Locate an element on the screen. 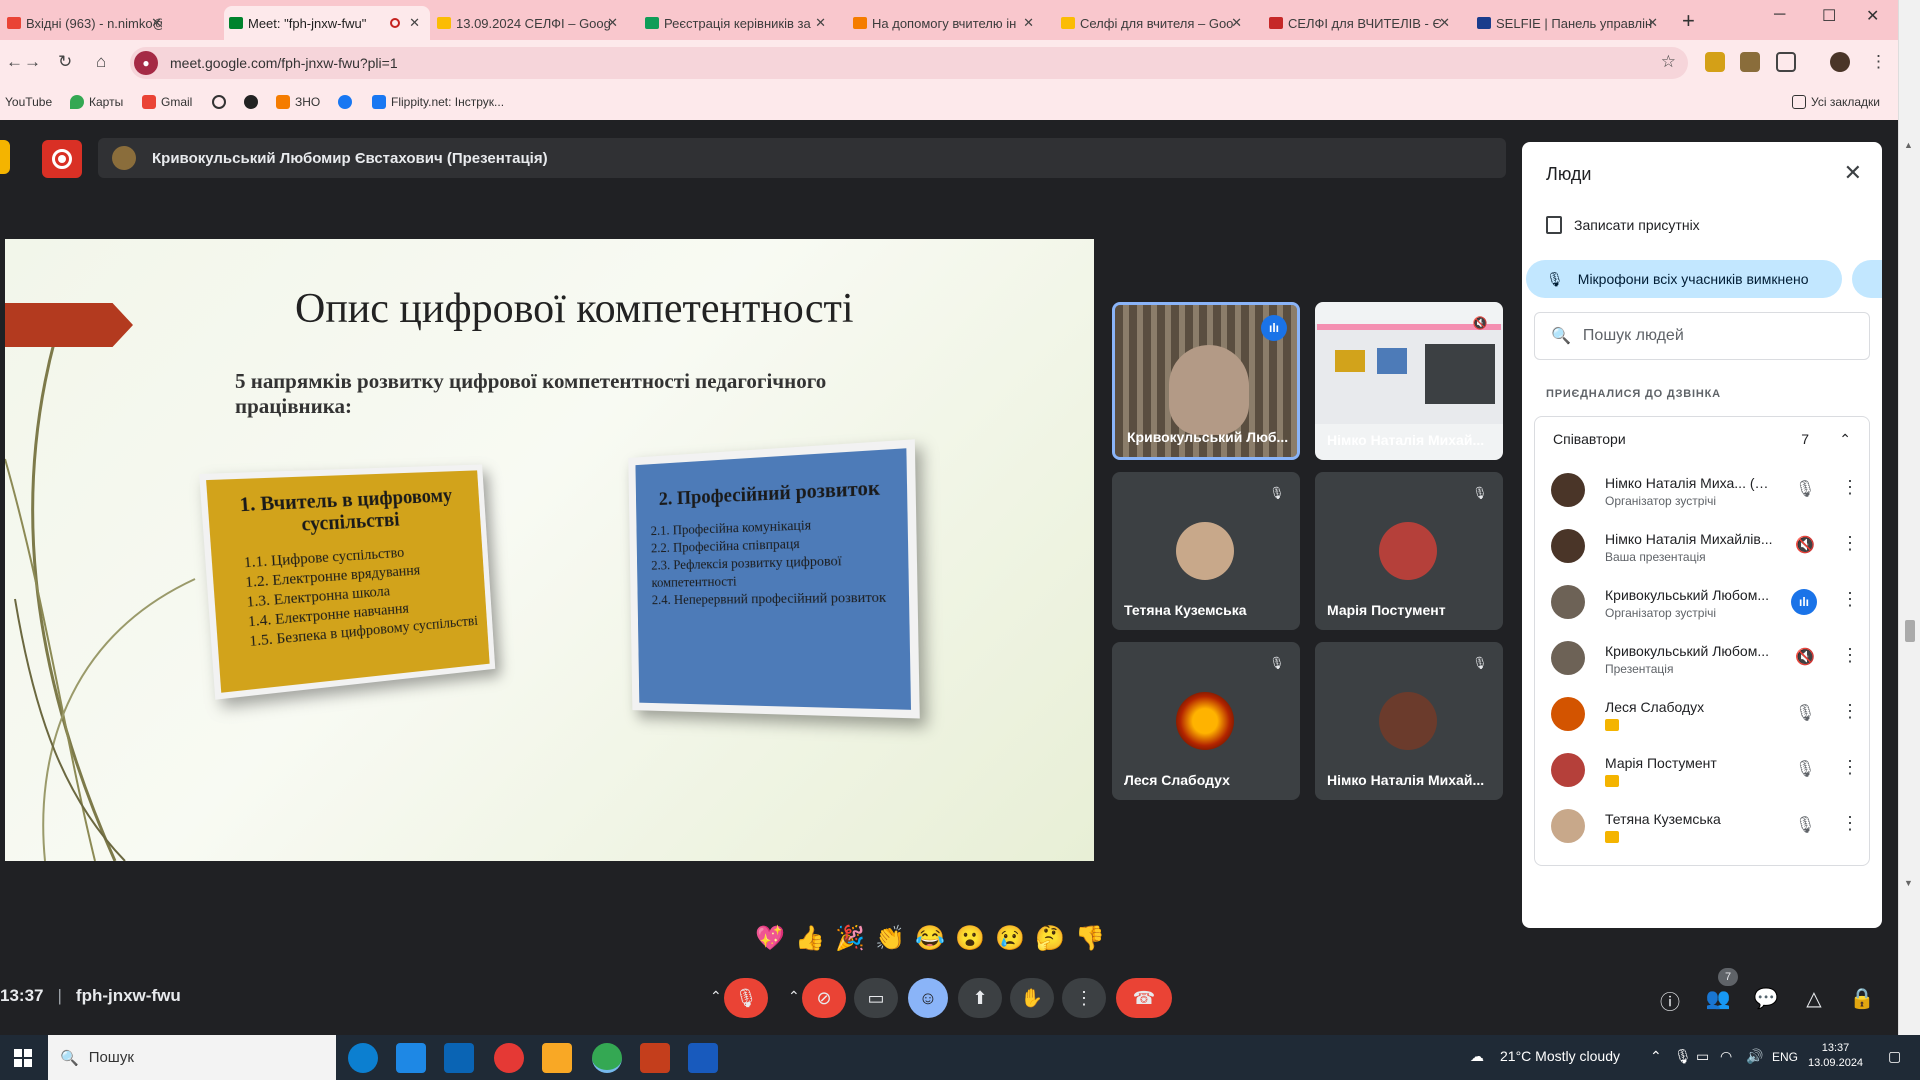 Image resolution: width=1920 pixels, height=1080 pixels. word-icon is located at coordinates (703, 1058).